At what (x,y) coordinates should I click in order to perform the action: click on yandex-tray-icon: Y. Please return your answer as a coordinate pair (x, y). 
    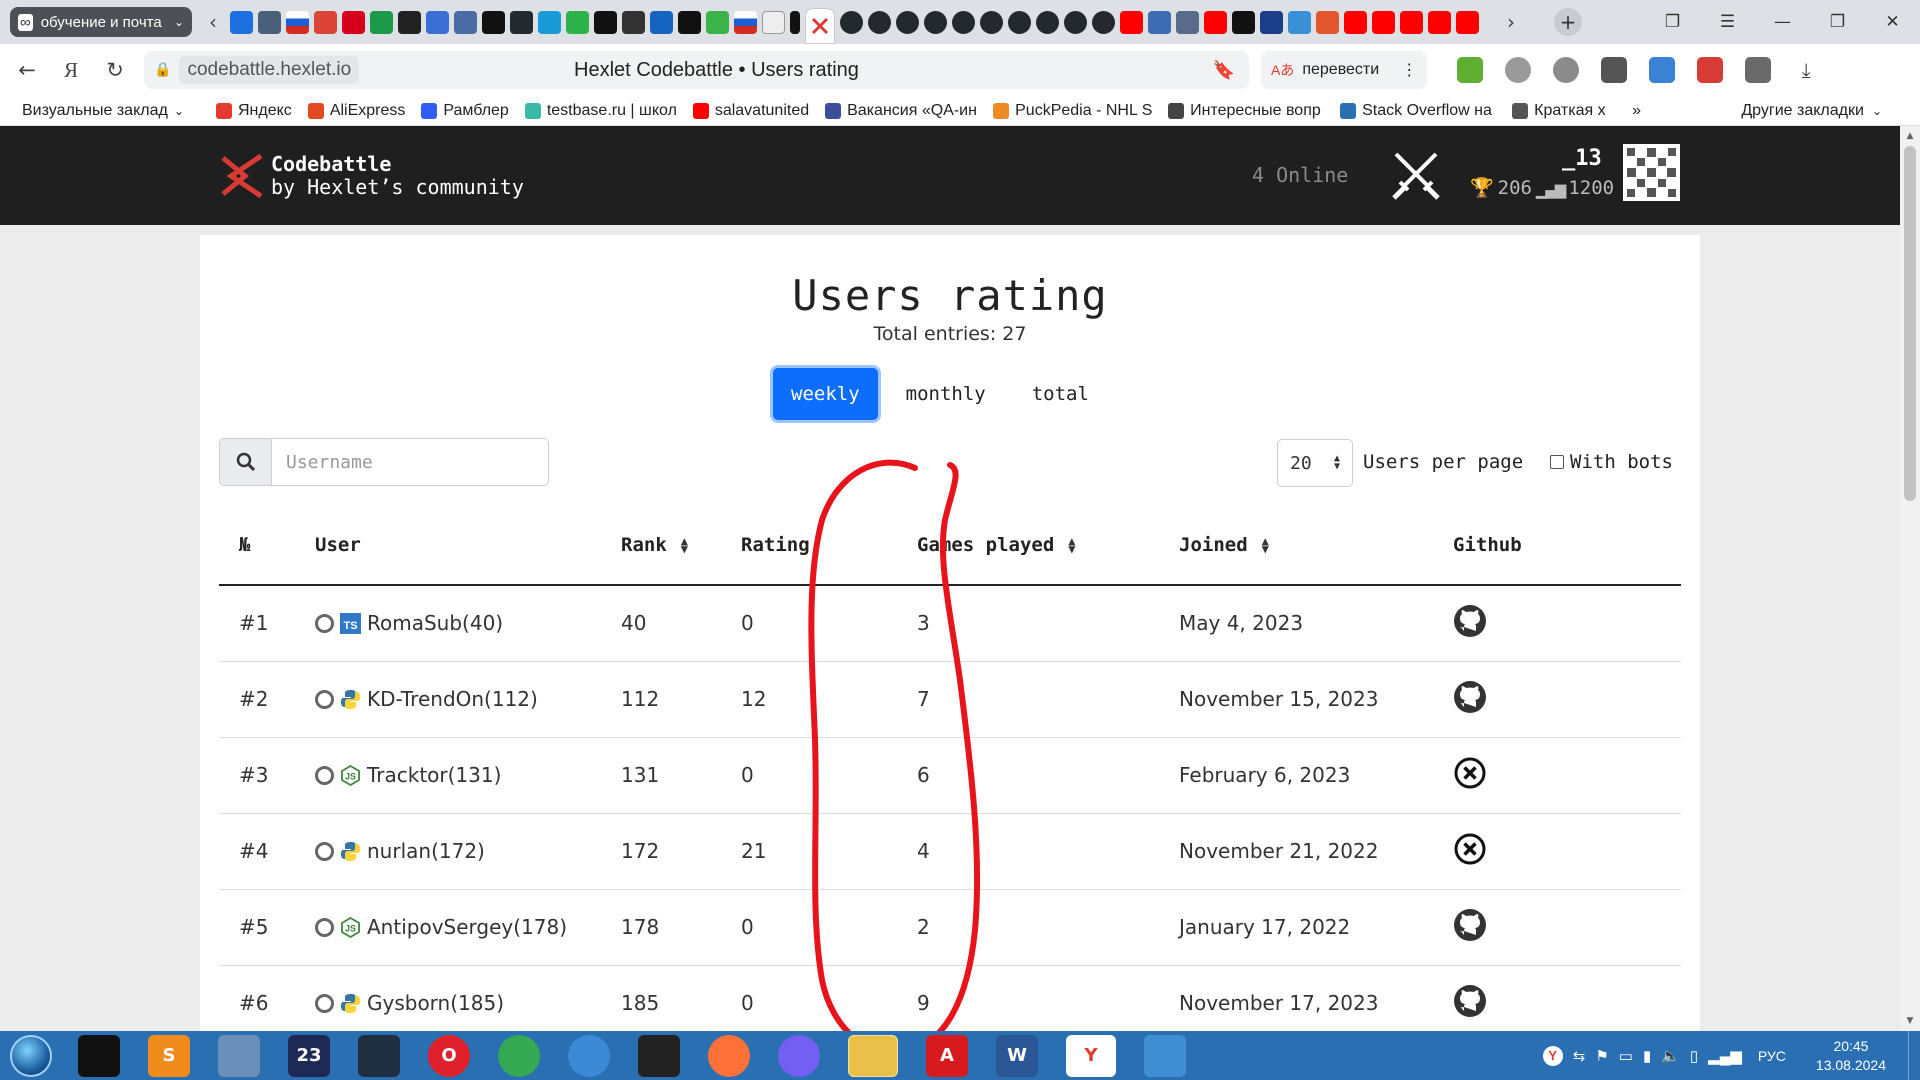
    Looking at the image, I should click on (1552, 1055).